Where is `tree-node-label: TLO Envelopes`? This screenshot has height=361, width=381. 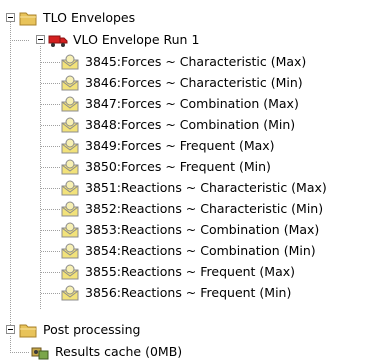
tree-node-label: TLO Envelopes is located at coordinates (89, 17).